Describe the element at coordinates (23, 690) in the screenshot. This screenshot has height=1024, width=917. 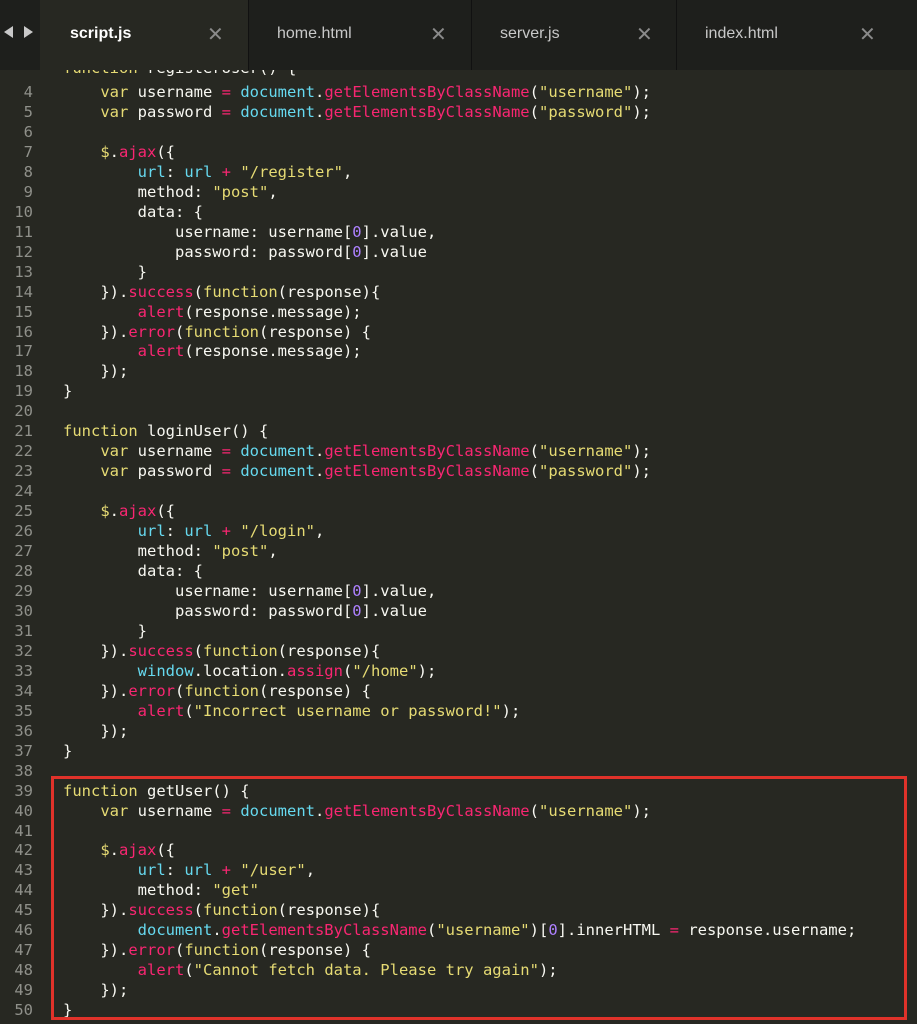
I see `line-number: 34` at that location.